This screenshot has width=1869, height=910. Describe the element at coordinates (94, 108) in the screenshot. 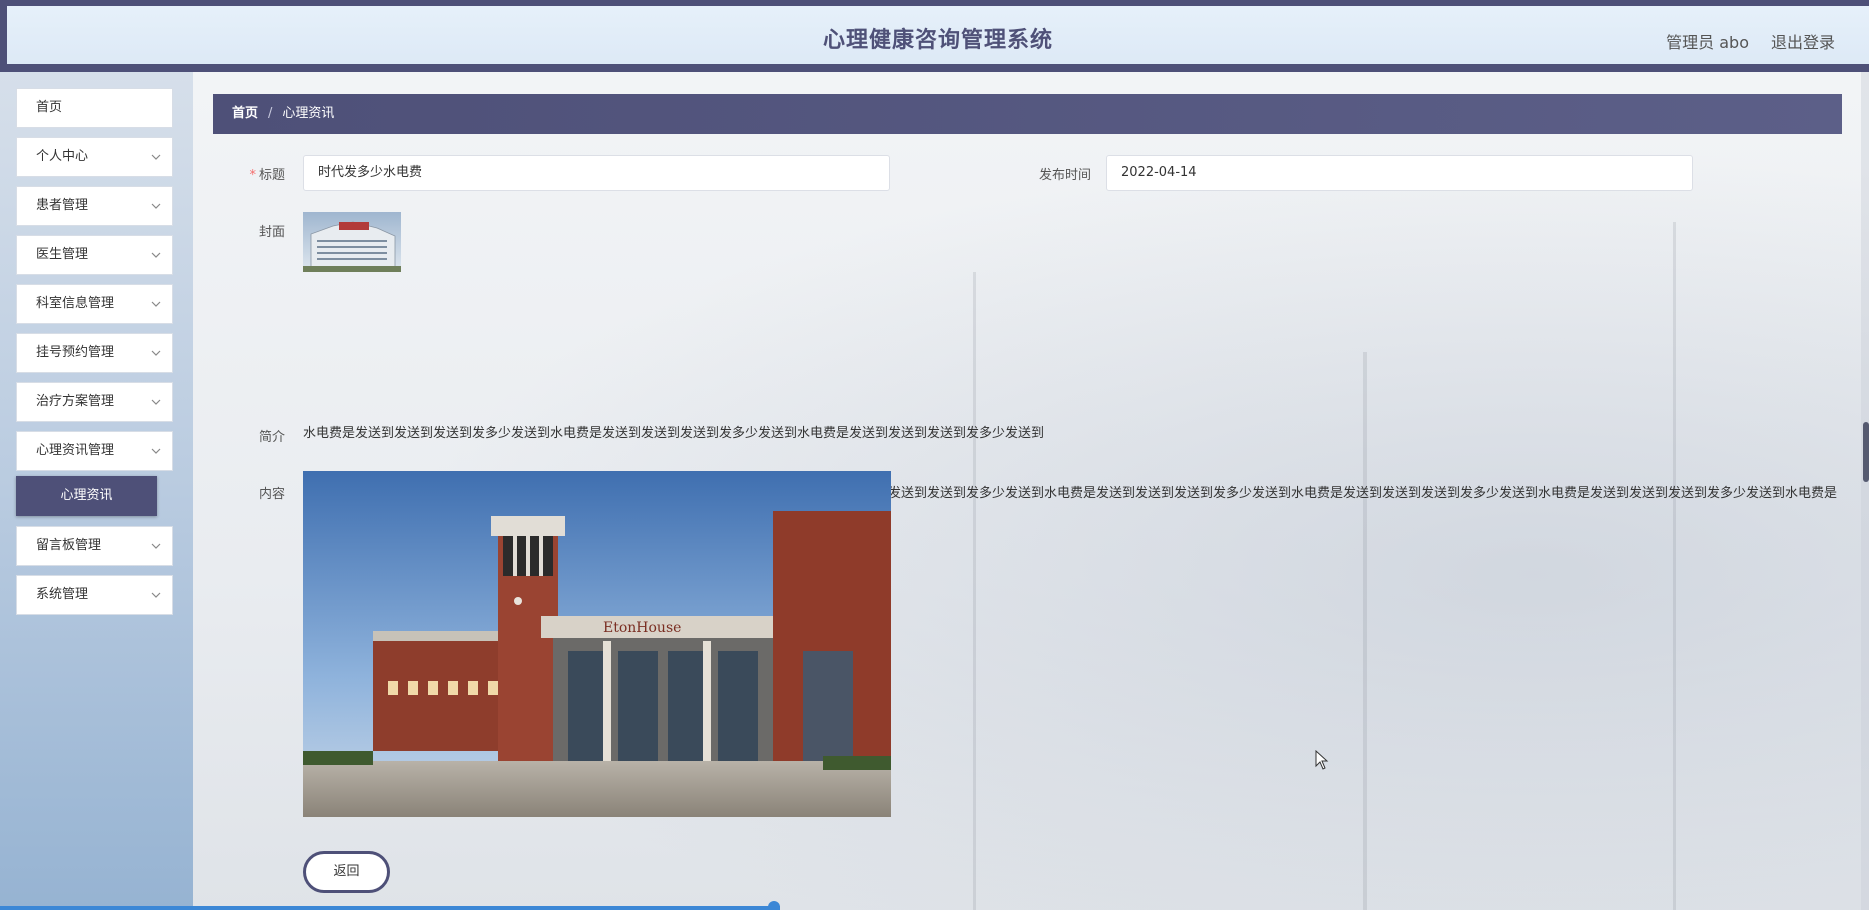

I see `sidebar-item-home: 首页` at that location.